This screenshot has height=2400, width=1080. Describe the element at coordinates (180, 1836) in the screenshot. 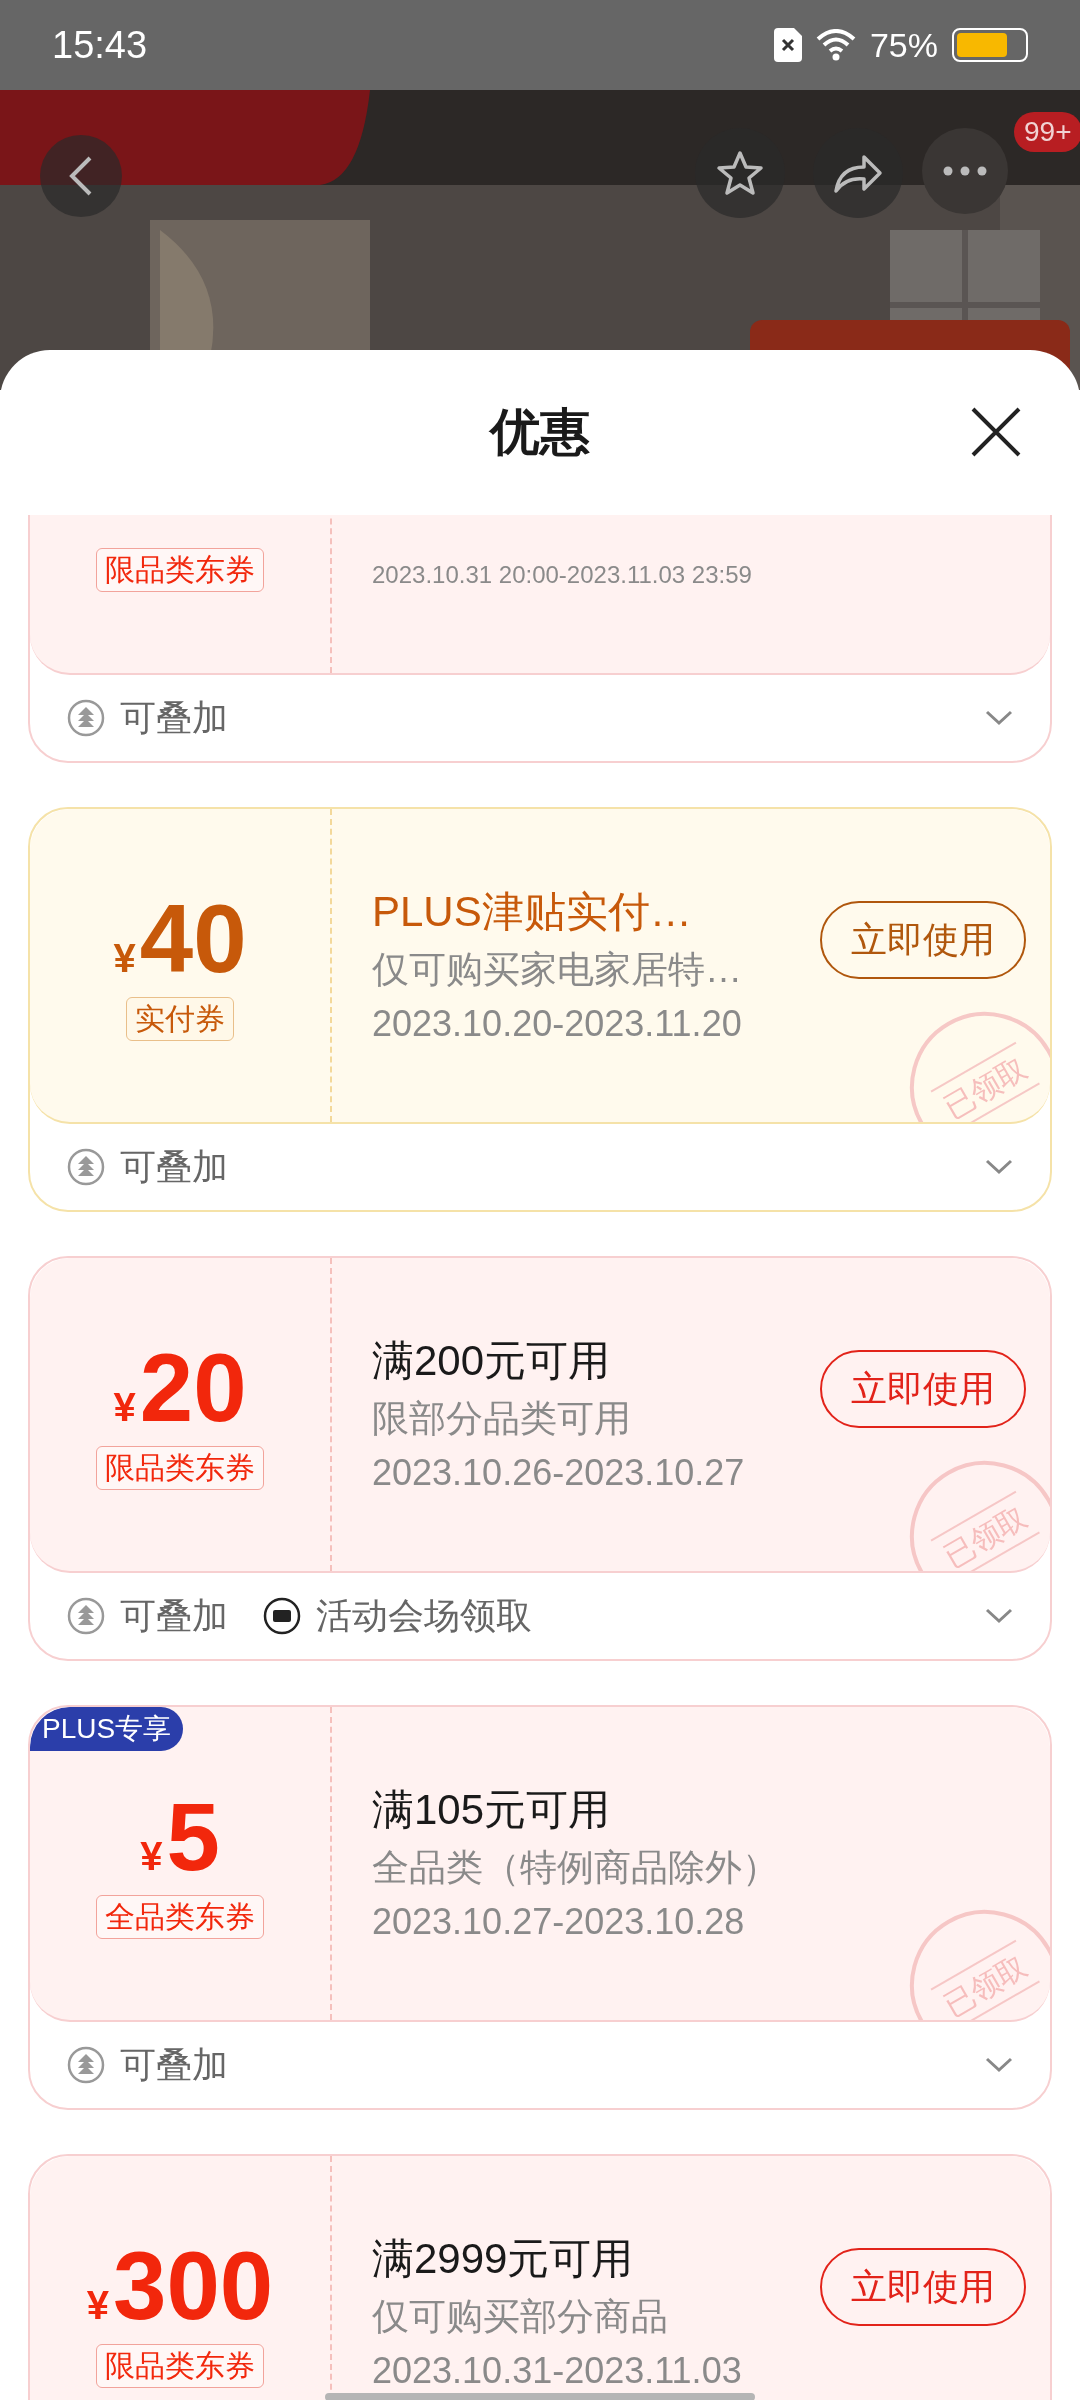

I see `coupon-amount: ¥5` at that location.